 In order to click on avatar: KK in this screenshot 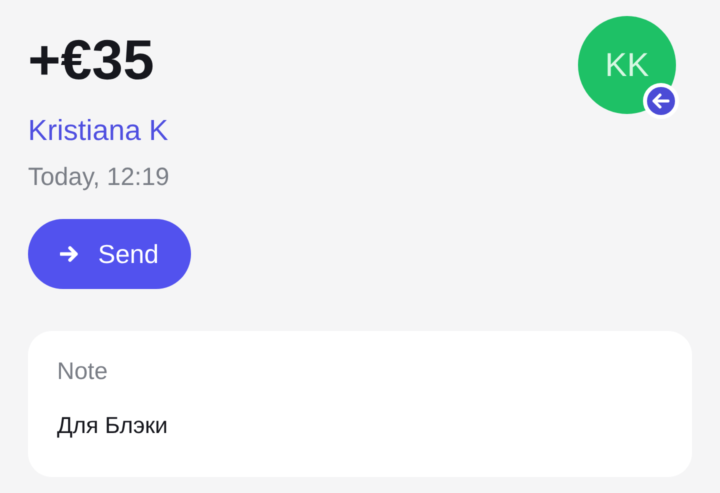, I will do `click(627, 65)`.